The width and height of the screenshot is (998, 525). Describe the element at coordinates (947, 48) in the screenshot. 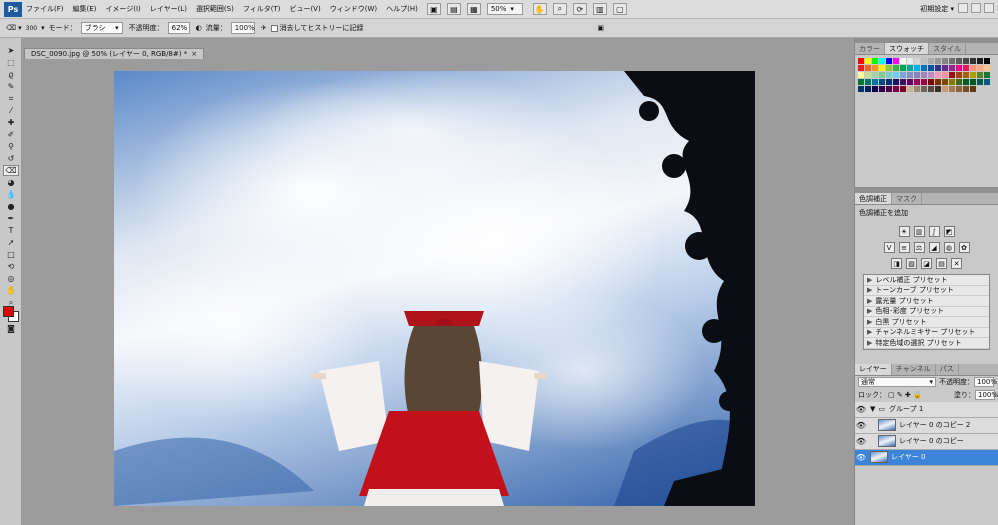

I see `tab-styles: スタイル` at that location.